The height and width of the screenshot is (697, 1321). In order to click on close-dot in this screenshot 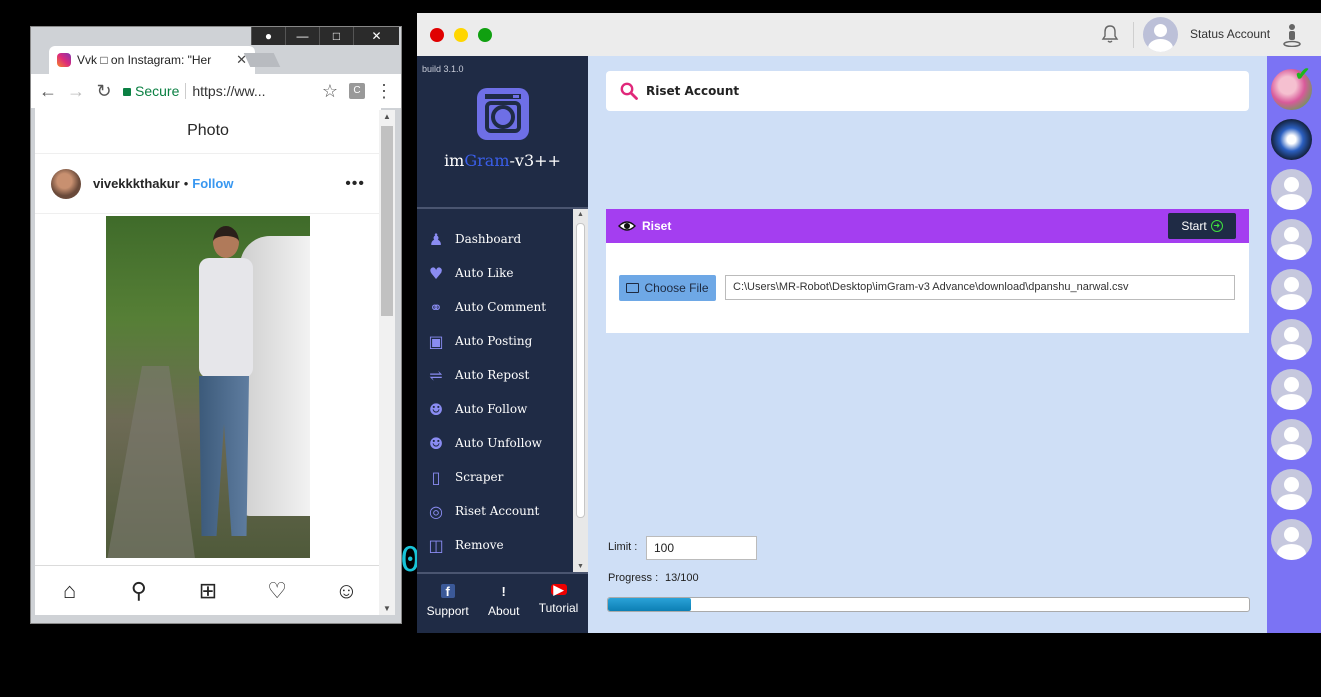, I will do `click(437, 35)`.